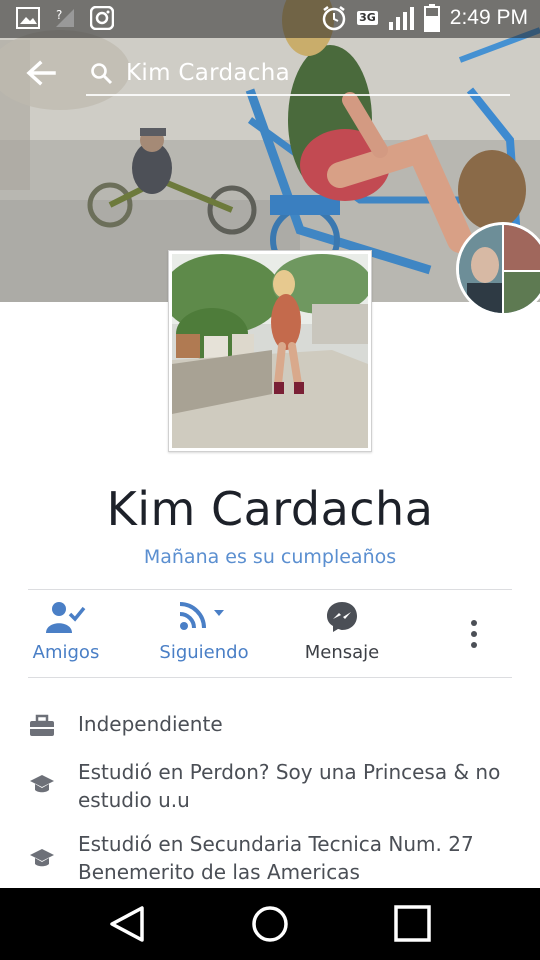  I want to click on friends-check-icon, so click(66, 617).